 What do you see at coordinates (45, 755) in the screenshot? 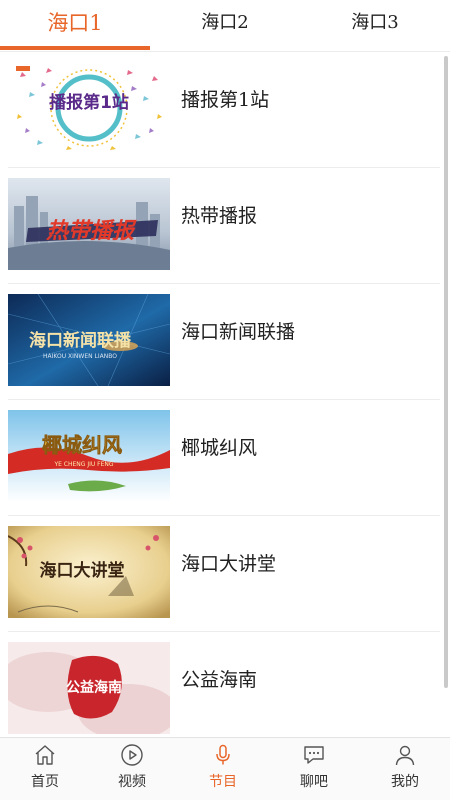
I see `home-icon` at bounding box center [45, 755].